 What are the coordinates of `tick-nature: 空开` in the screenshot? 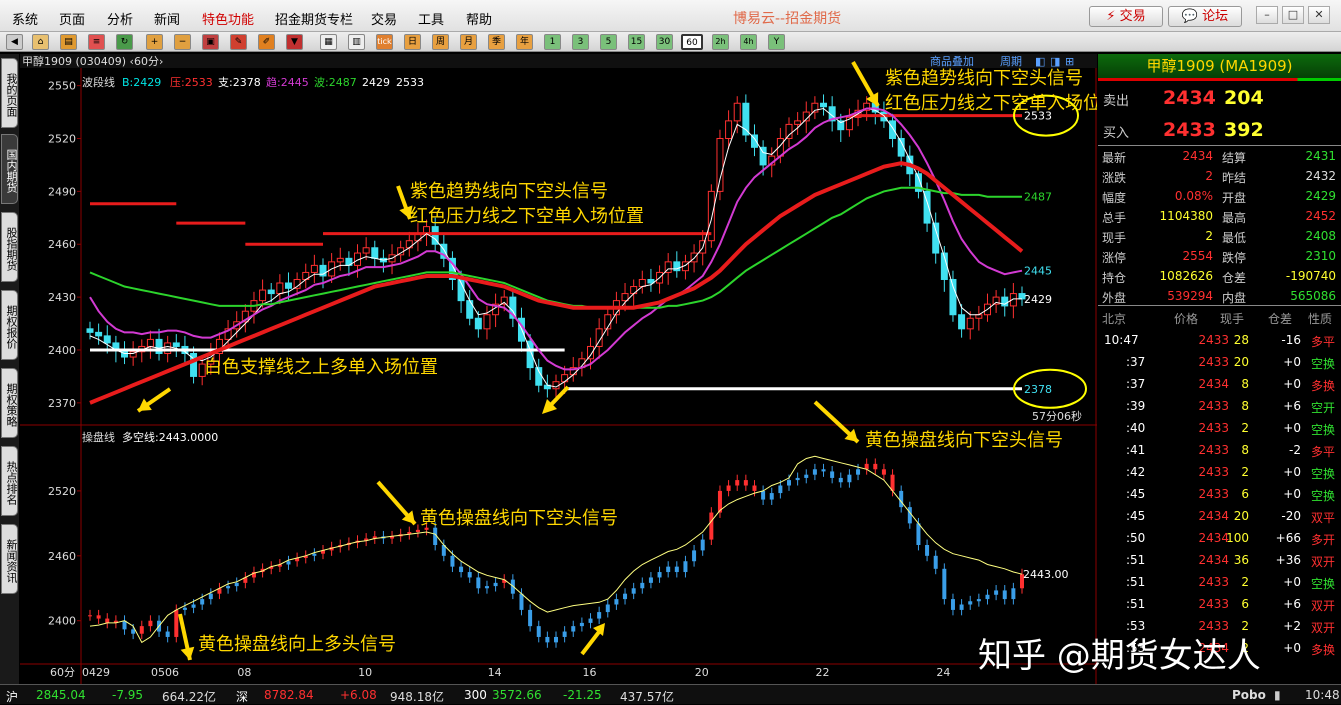 It's located at (1322, 408).